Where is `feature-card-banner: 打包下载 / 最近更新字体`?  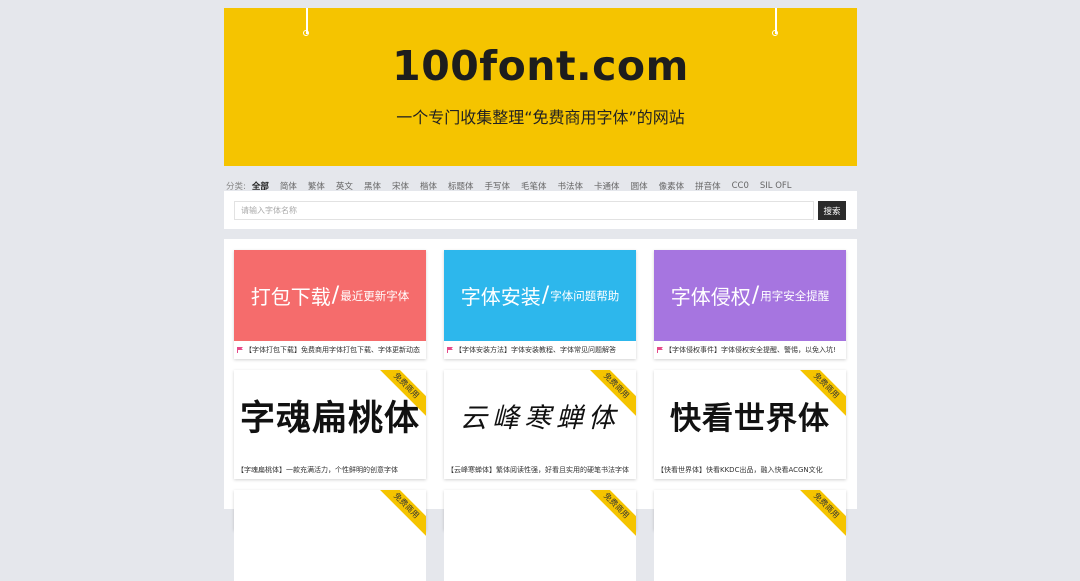 feature-card-banner: 打包下载 / 最近更新字体 is located at coordinates (330, 295).